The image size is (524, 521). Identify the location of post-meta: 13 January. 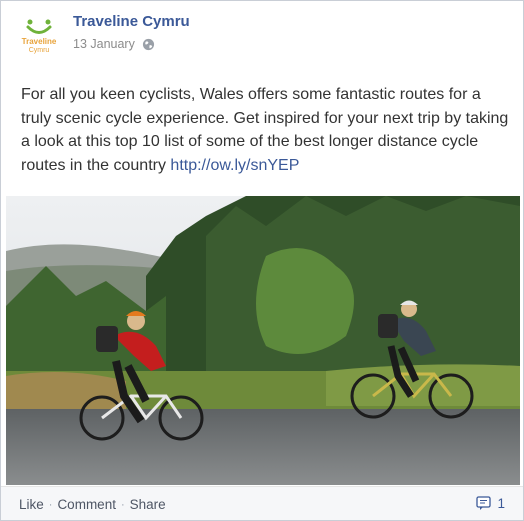
(114, 44).